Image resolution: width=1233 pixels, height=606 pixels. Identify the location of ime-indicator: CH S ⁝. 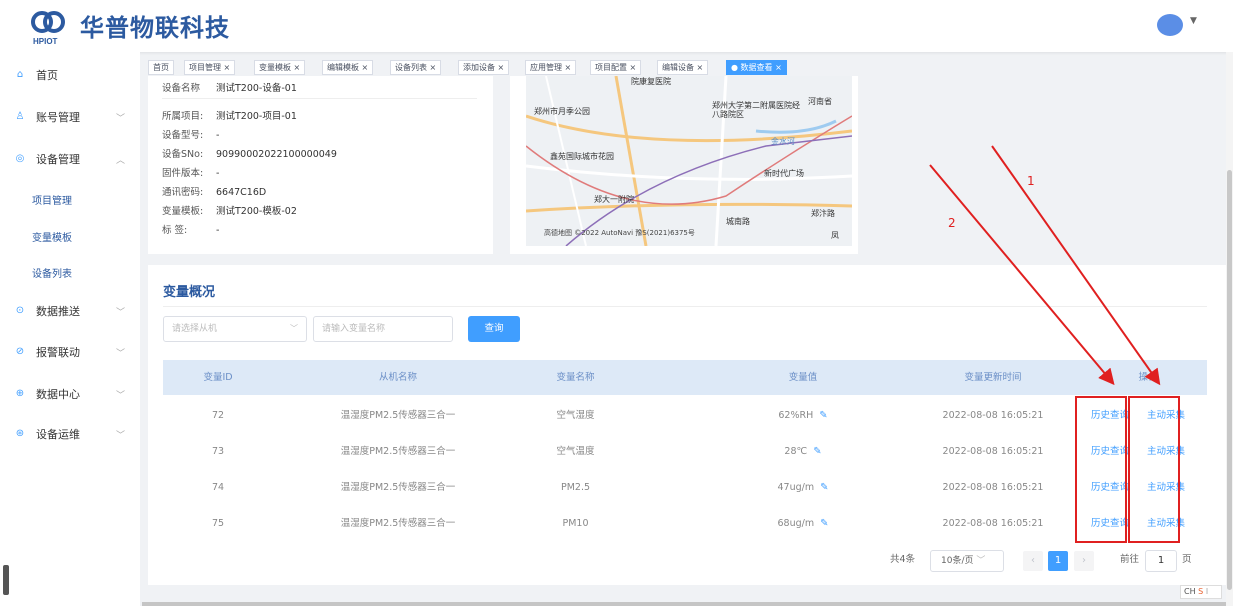
(1201, 592).